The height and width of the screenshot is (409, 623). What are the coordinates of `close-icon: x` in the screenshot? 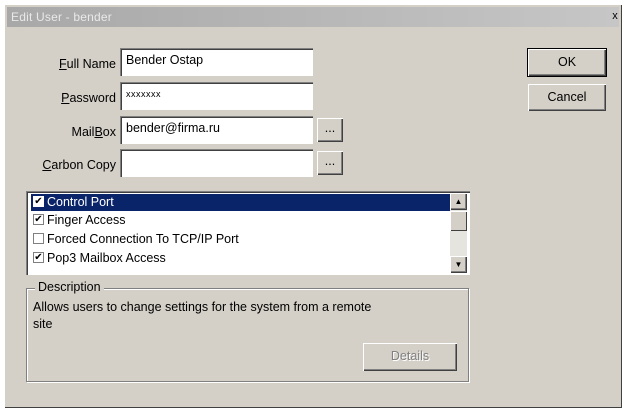 It's located at (615, 16).